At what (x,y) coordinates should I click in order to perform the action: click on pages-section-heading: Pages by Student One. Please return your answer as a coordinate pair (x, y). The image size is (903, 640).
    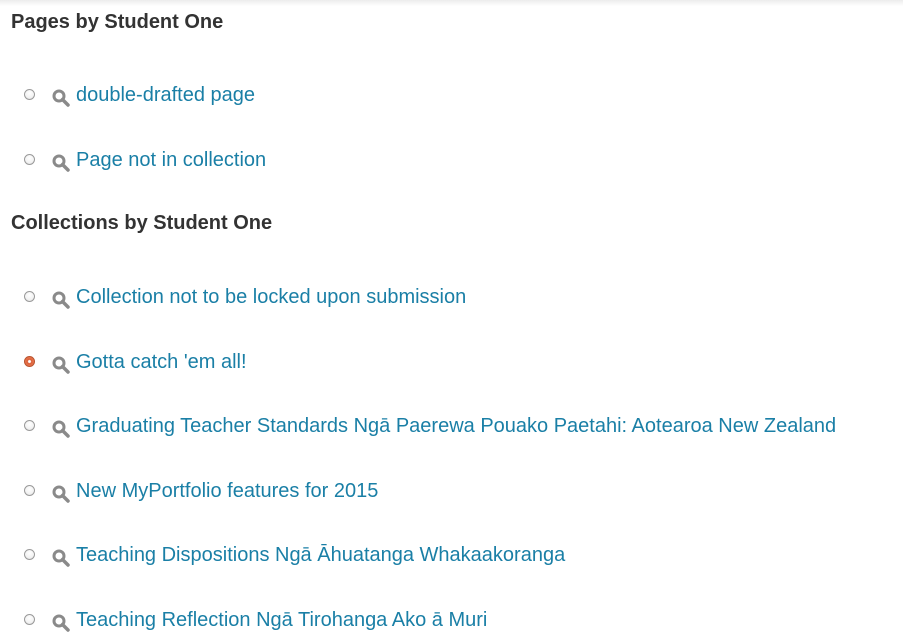
    Looking at the image, I should click on (117, 22).